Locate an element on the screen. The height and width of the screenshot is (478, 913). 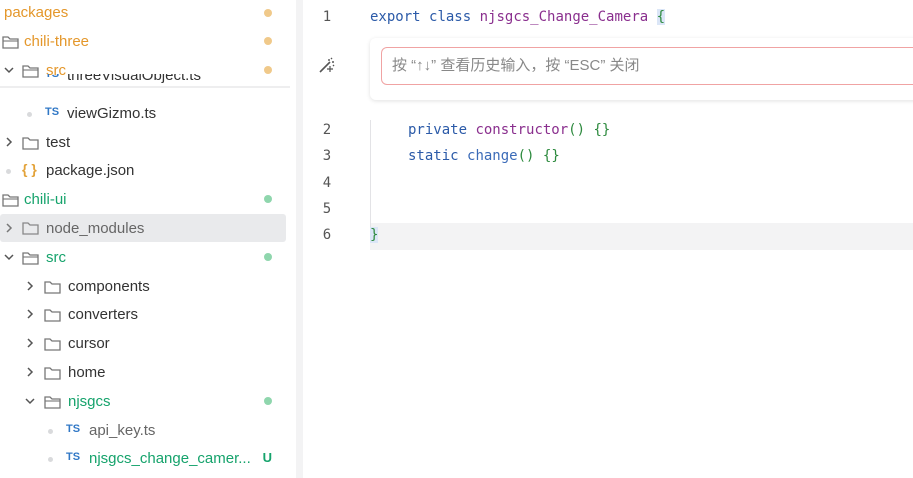
tree-item-label: chili-three is located at coordinates (57, 41).